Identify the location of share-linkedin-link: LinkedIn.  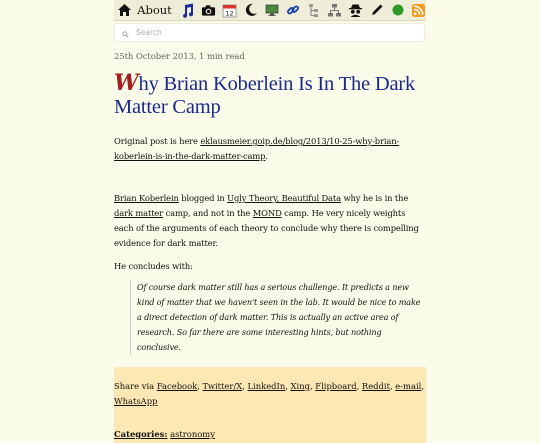
(266, 386).